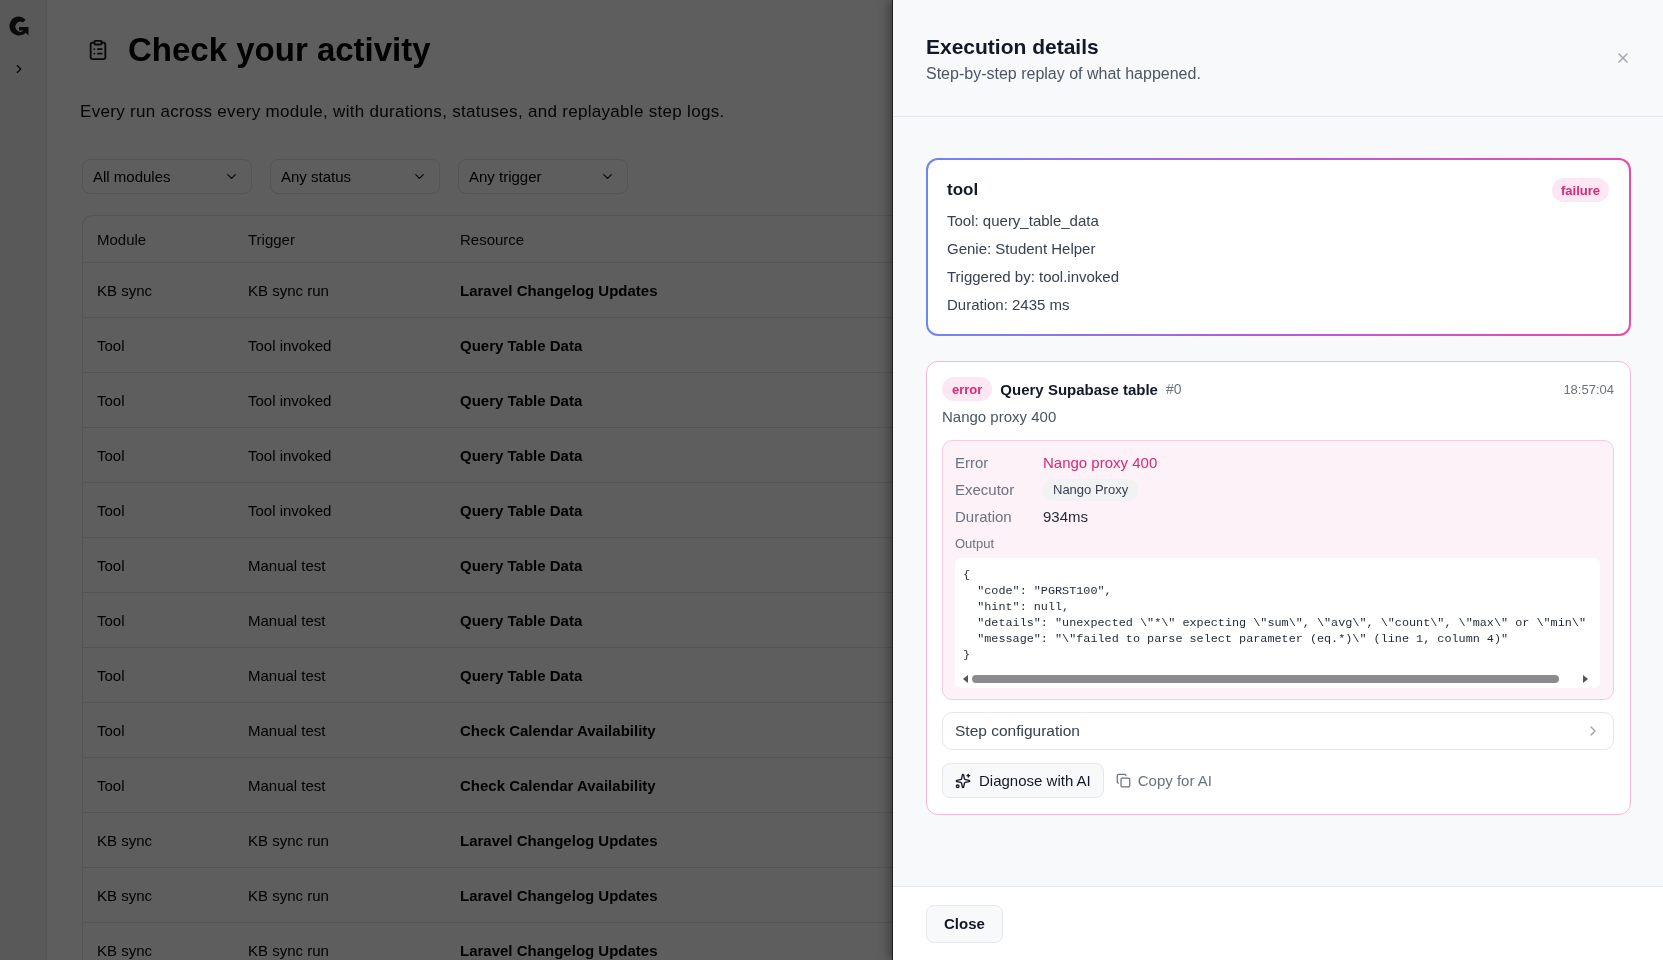 The width and height of the screenshot is (1663, 960). I want to click on executor-chip: Nango Proxy, so click(1091, 489).